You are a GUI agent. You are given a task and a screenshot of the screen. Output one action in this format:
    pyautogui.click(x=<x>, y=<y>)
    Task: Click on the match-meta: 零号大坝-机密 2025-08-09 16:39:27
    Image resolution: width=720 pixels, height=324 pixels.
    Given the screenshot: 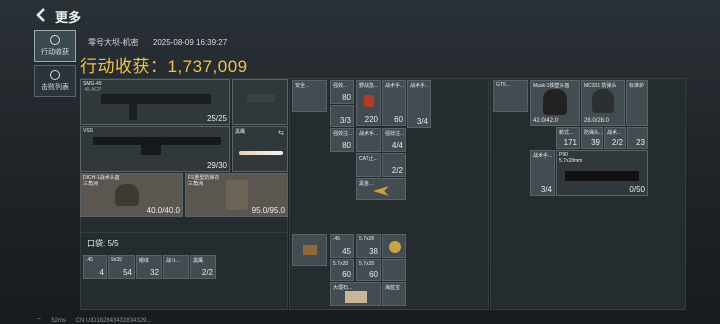 What is the action you would take?
    pyautogui.click(x=163, y=42)
    